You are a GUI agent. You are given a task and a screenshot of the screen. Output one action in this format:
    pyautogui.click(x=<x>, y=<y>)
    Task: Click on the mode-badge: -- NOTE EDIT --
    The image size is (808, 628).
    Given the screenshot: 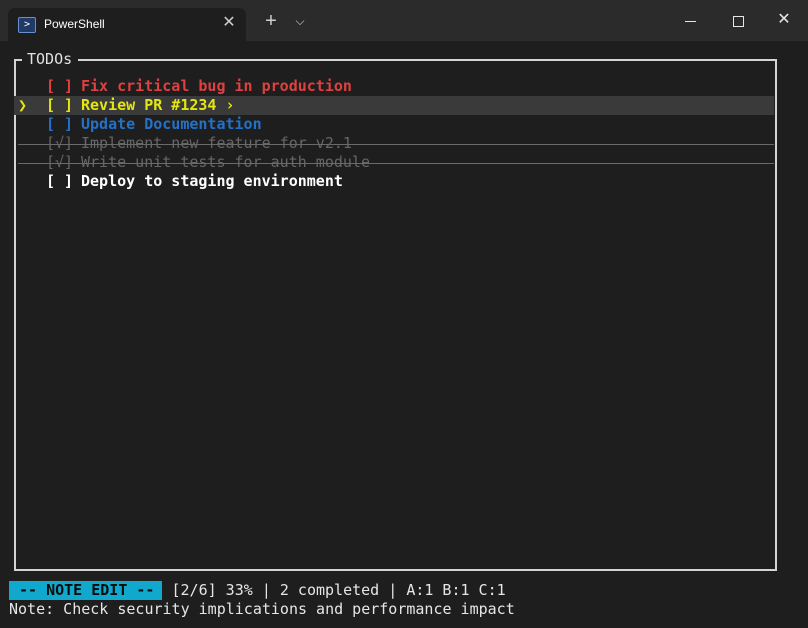 What is the action you would take?
    pyautogui.click(x=86, y=590)
    